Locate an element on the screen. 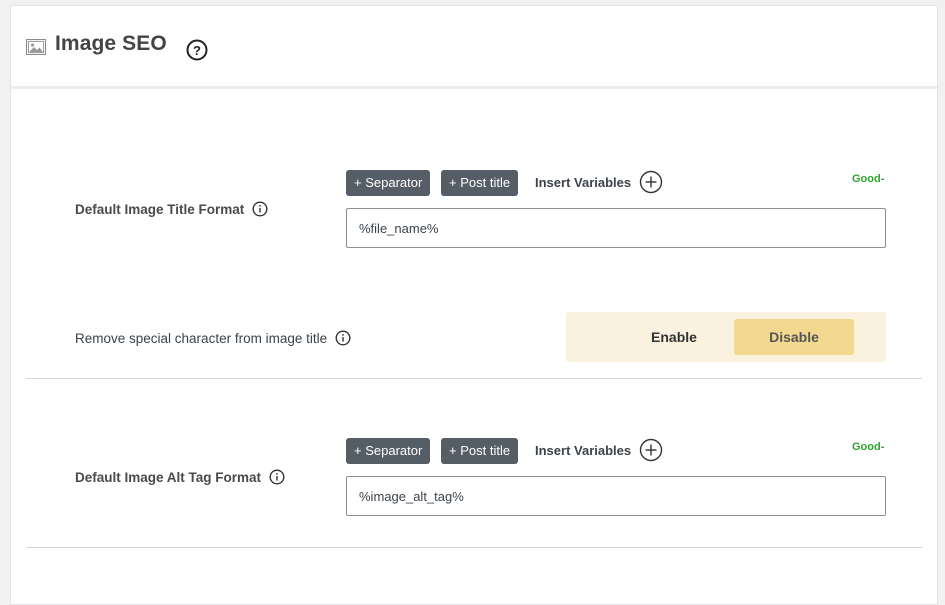 Image resolution: width=945 pixels, height=605 pixels. image-icon is located at coordinates (36, 47).